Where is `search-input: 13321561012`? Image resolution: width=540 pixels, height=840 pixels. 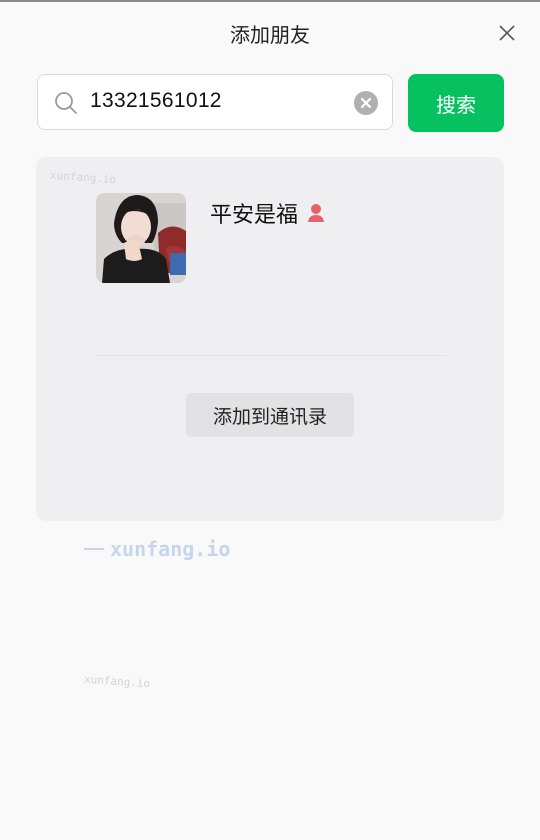
search-input: 13321561012 is located at coordinates (215, 102).